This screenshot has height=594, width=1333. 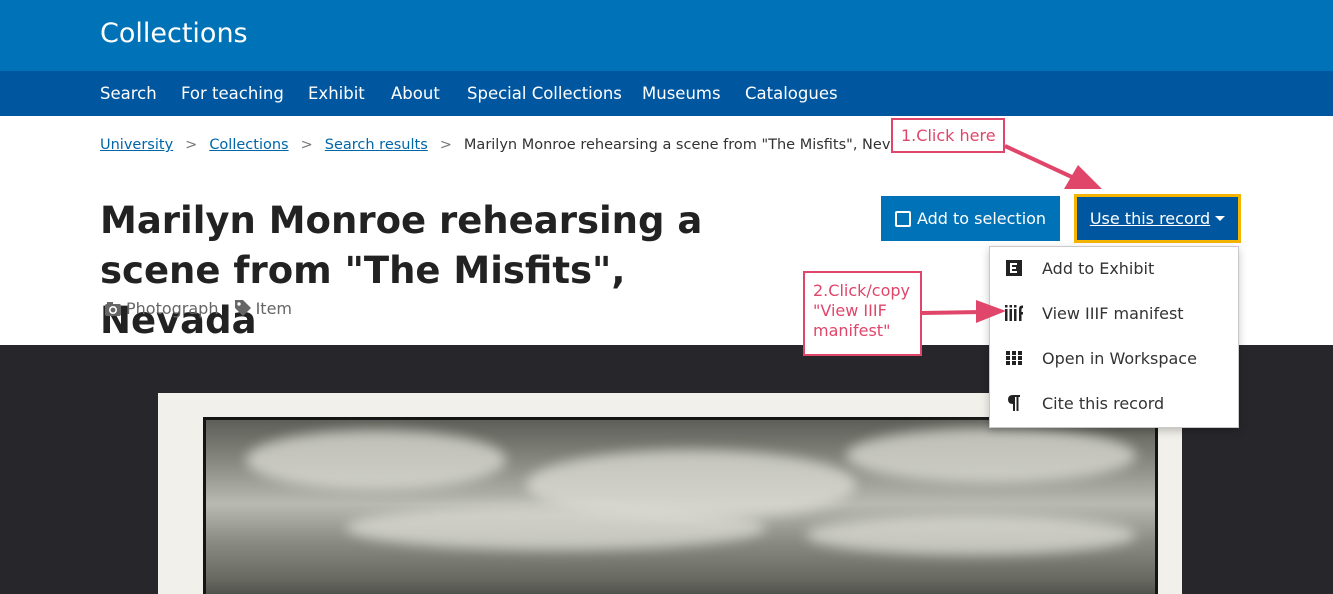 What do you see at coordinates (273, 308) in the screenshot?
I see `record-level: Item` at bounding box center [273, 308].